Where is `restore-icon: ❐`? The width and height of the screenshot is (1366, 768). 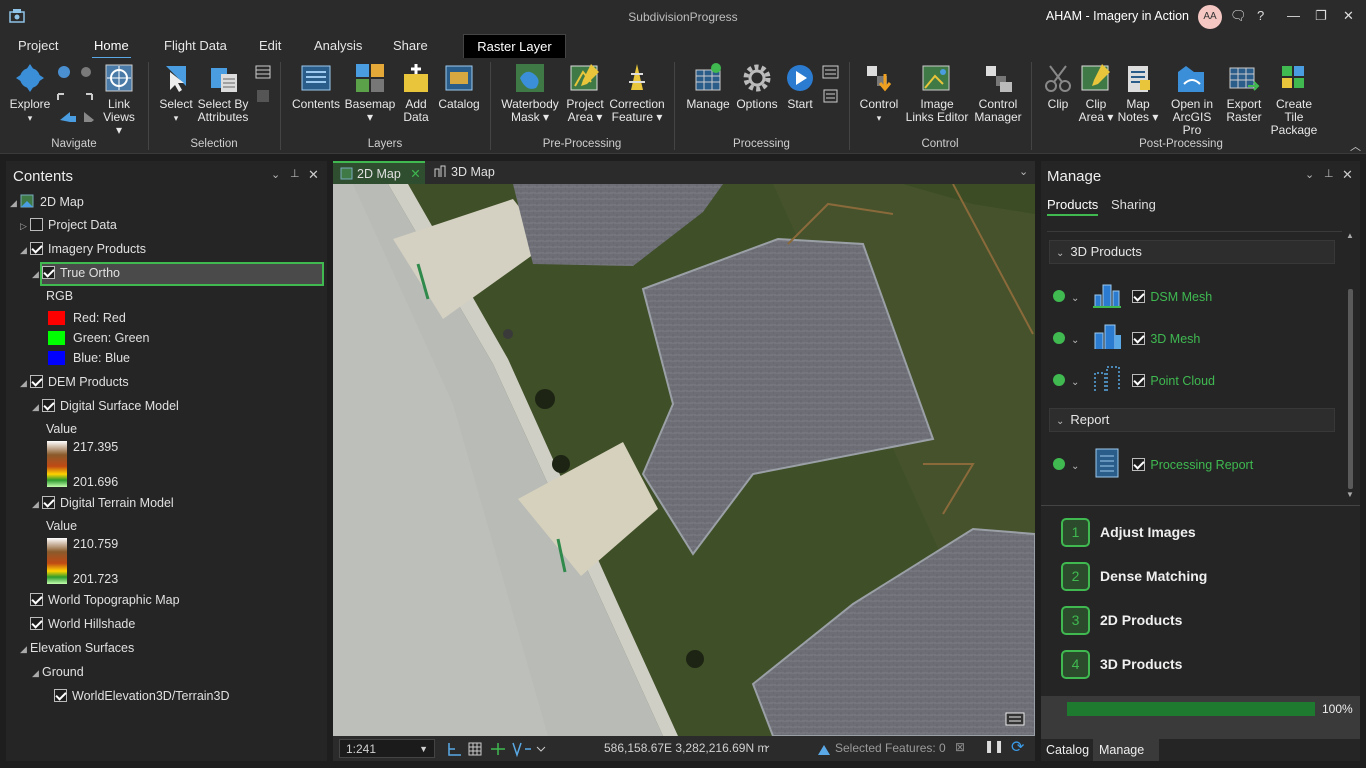
restore-icon: ❐ is located at coordinates (1321, 16).